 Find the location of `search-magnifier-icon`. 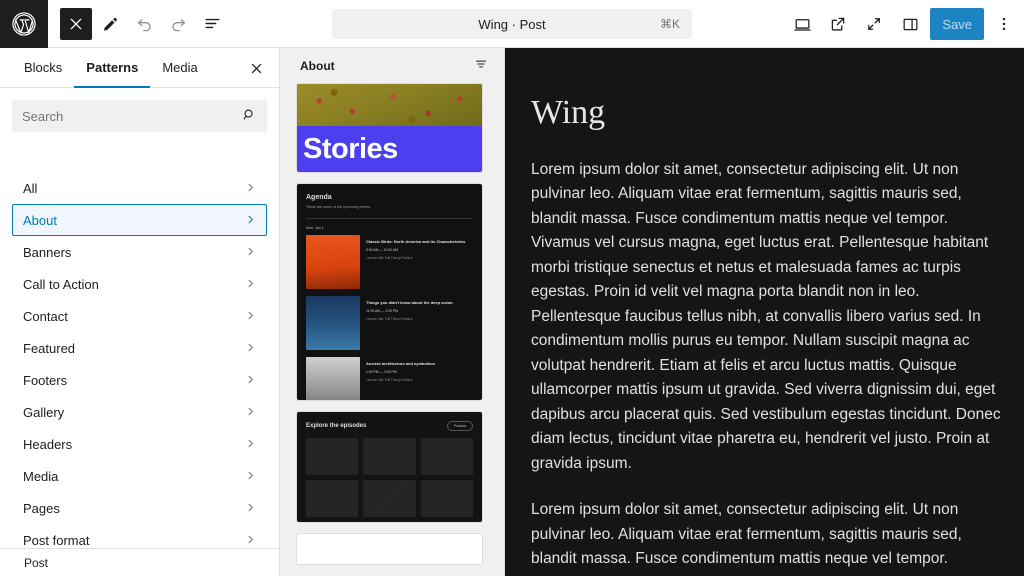

search-magnifier-icon is located at coordinates (249, 116).